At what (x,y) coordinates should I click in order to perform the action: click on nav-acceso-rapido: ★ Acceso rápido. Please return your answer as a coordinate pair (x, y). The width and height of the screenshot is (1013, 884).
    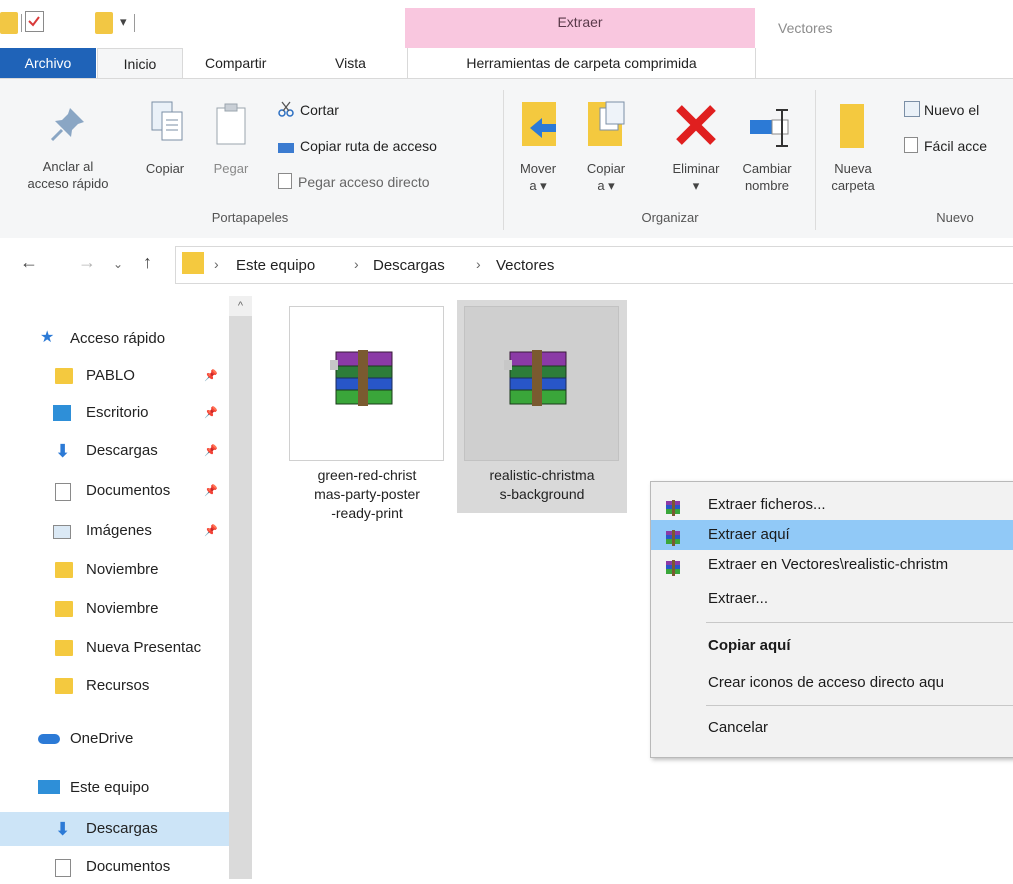
    Looking at the image, I should click on (114, 339).